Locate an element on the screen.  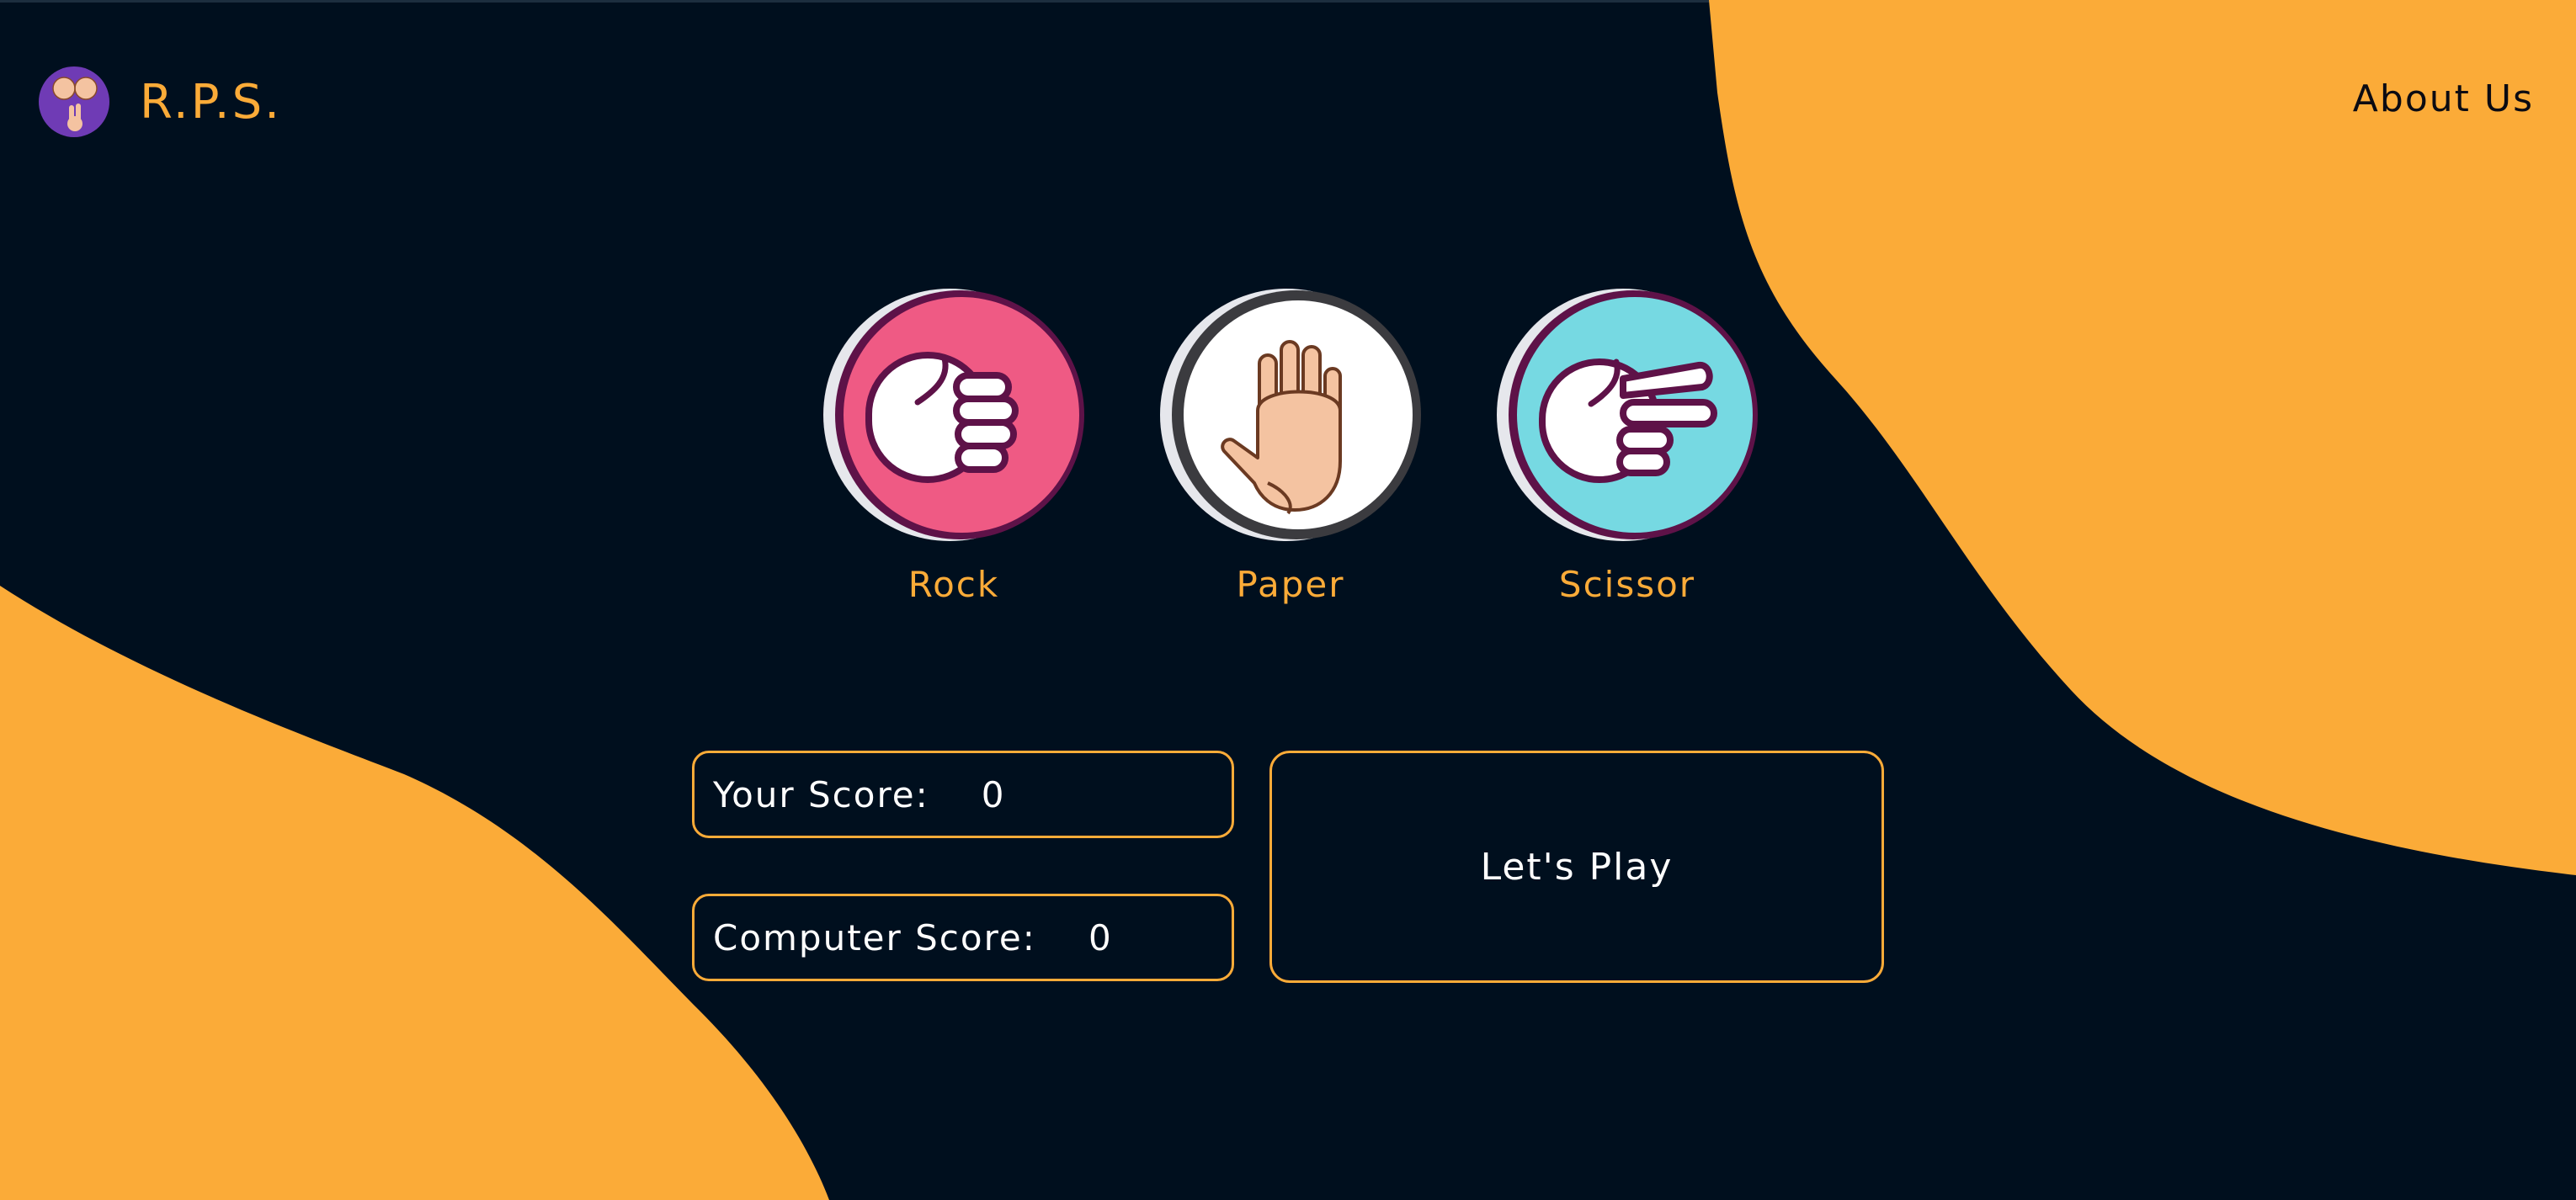
your-score-value: 0 is located at coordinates (994, 794).